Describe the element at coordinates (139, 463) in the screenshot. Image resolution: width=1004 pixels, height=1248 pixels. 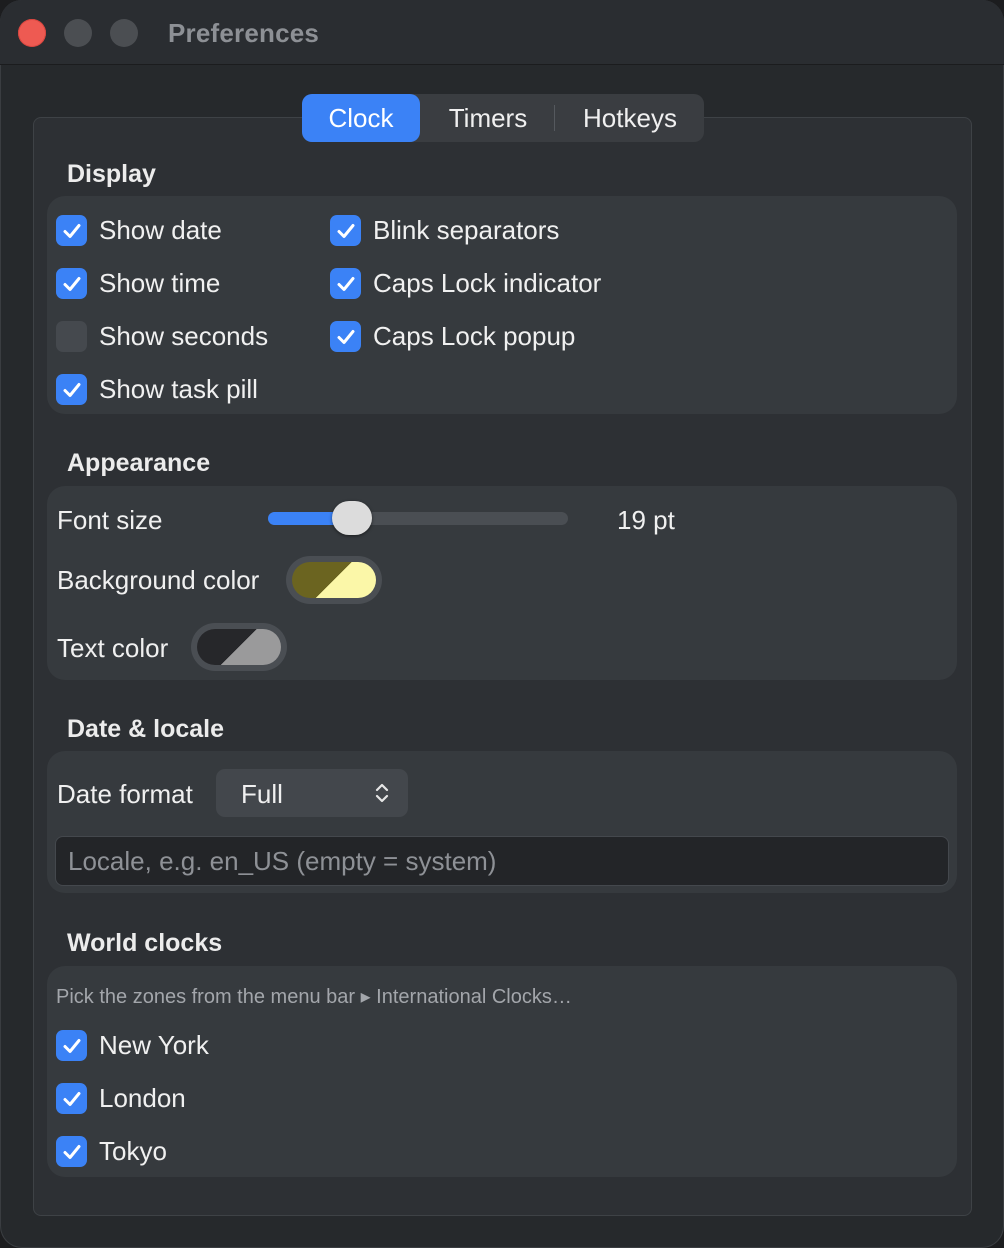
I see `appearance-section-title: Appearance` at that location.